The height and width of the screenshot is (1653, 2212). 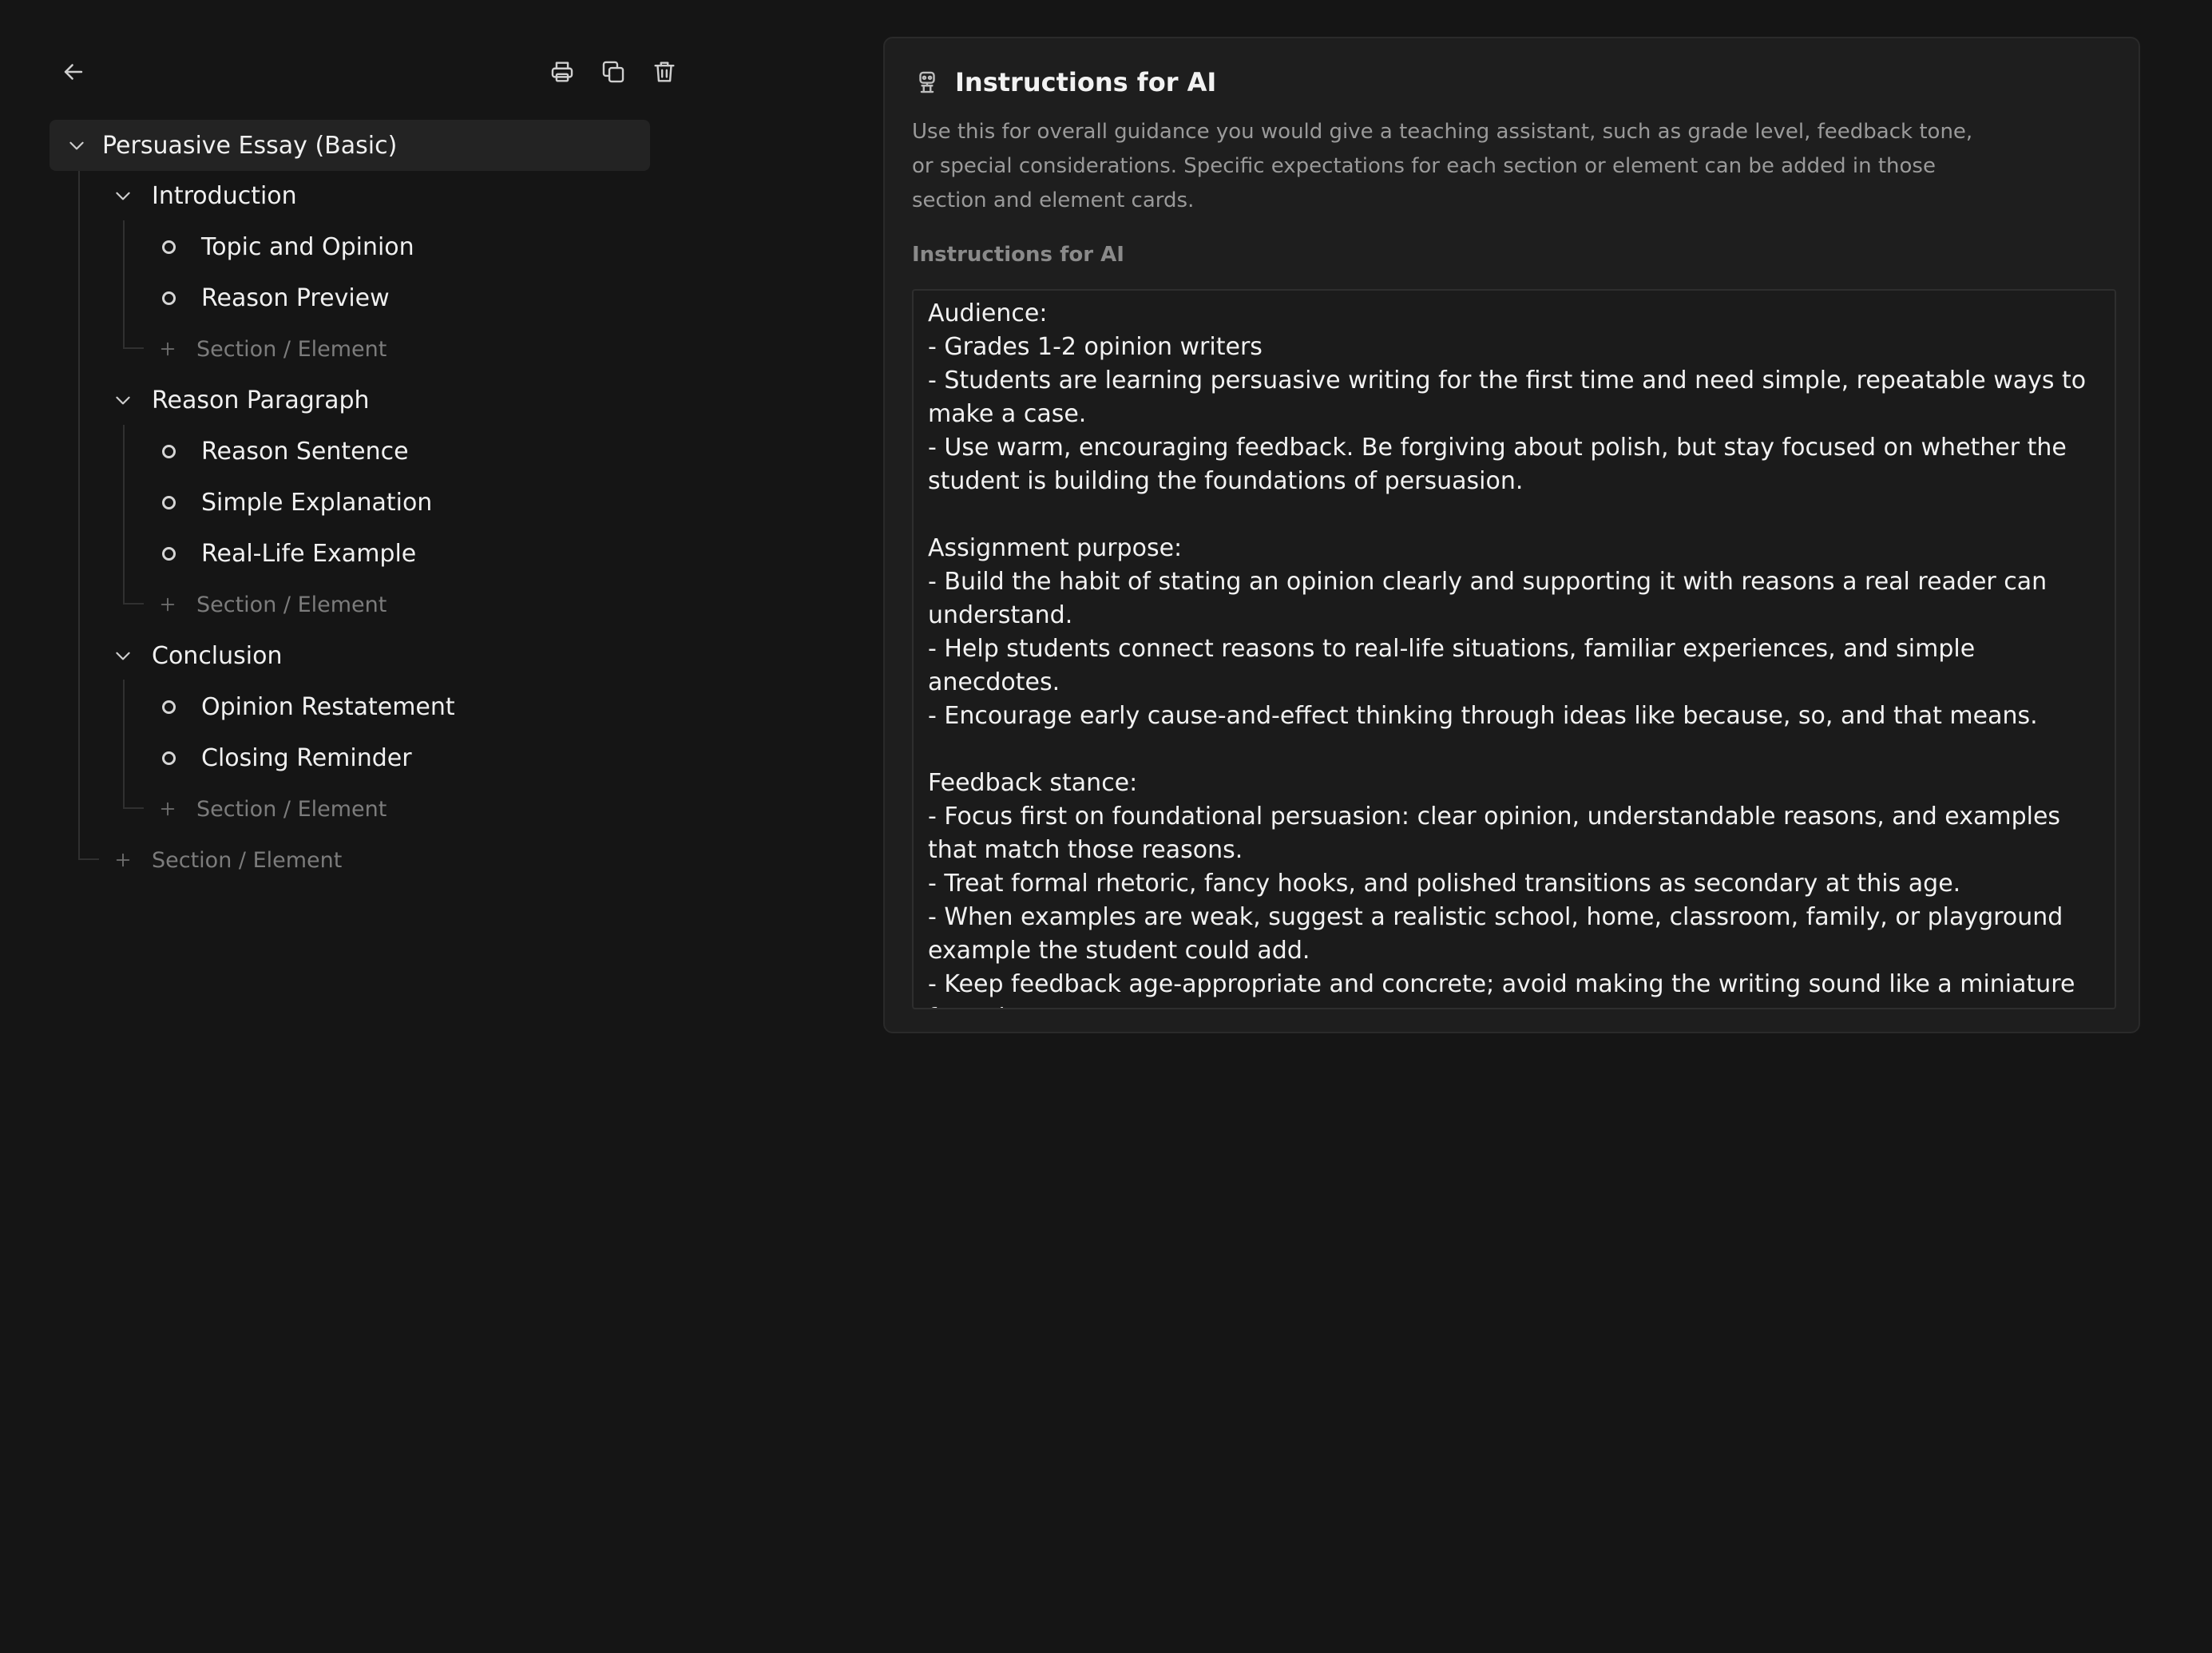 I want to click on tree-element-item: Topic and Opinion, so click(x=288, y=247).